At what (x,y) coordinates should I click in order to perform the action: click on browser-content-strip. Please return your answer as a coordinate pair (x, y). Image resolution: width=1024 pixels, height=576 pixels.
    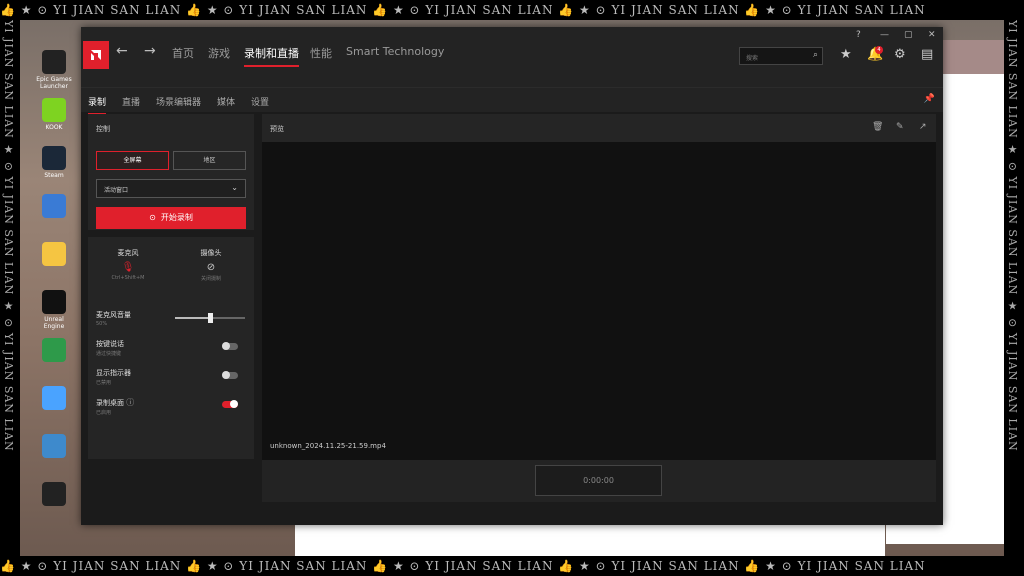
    Looking at the image, I should click on (590, 540).